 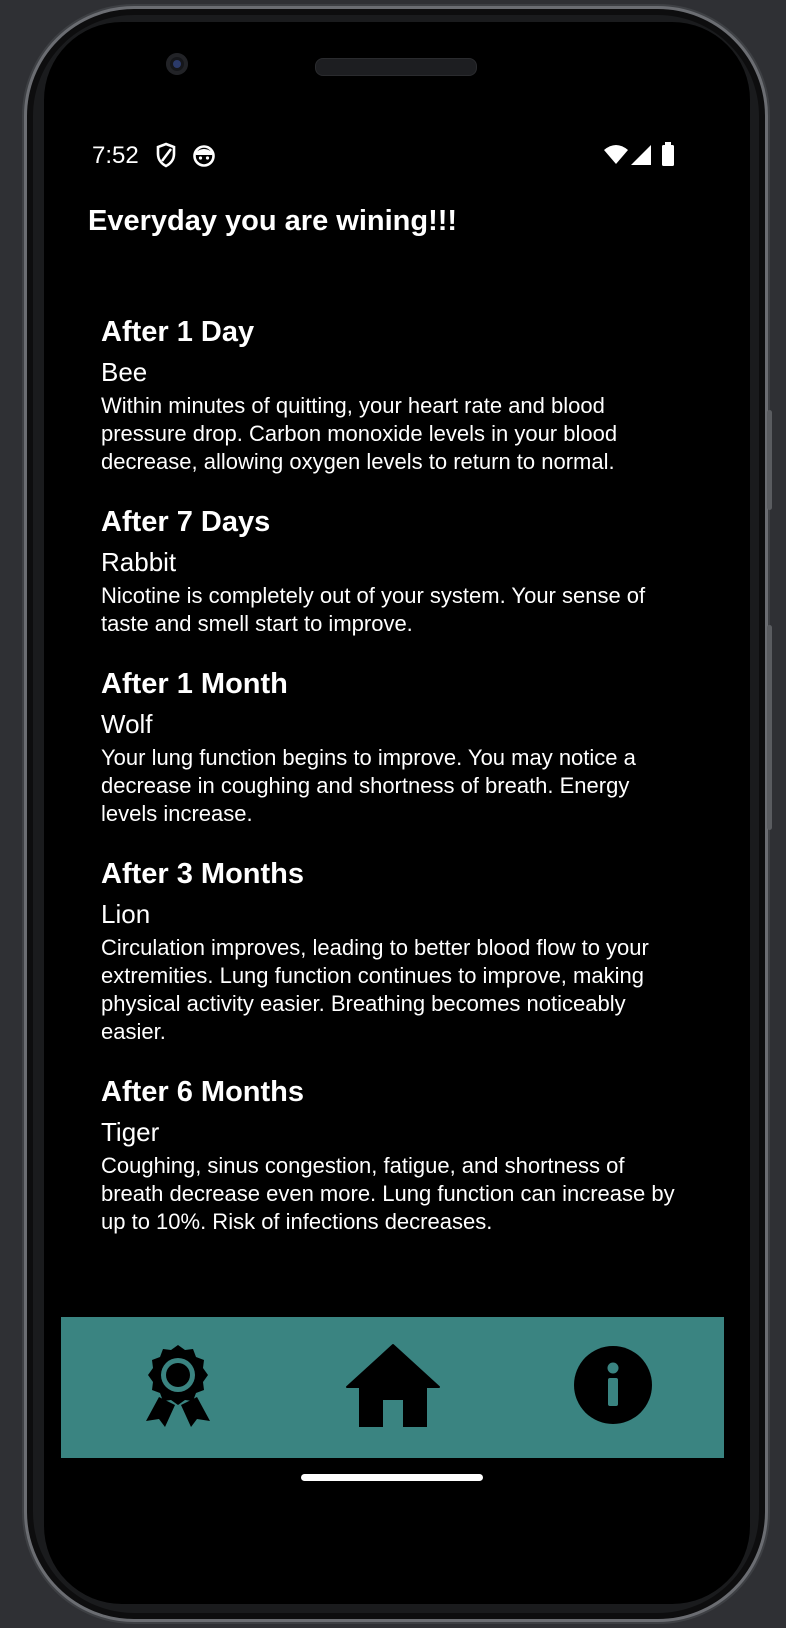 What do you see at coordinates (616, 157) in the screenshot?
I see `wifi-icon` at bounding box center [616, 157].